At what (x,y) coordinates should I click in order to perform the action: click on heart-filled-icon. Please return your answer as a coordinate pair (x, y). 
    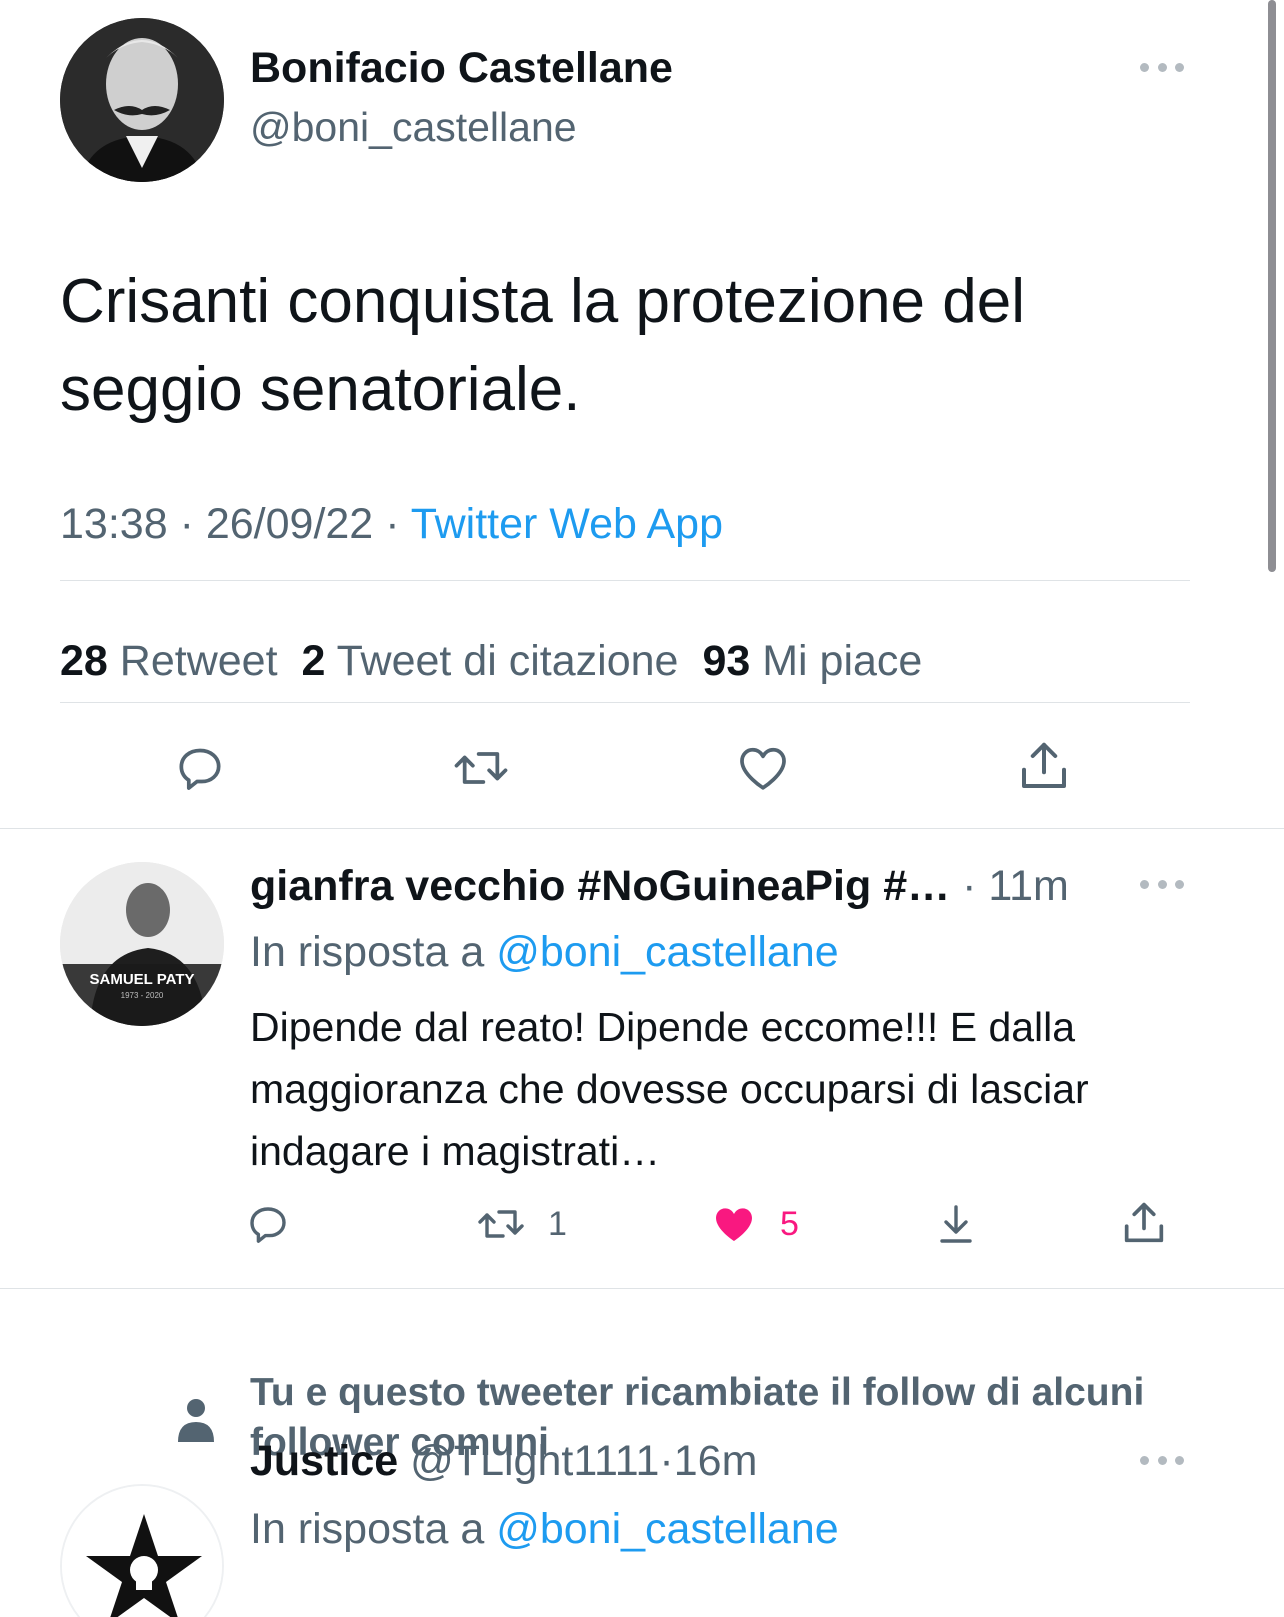
    Looking at the image, I should click on (734, 1224).